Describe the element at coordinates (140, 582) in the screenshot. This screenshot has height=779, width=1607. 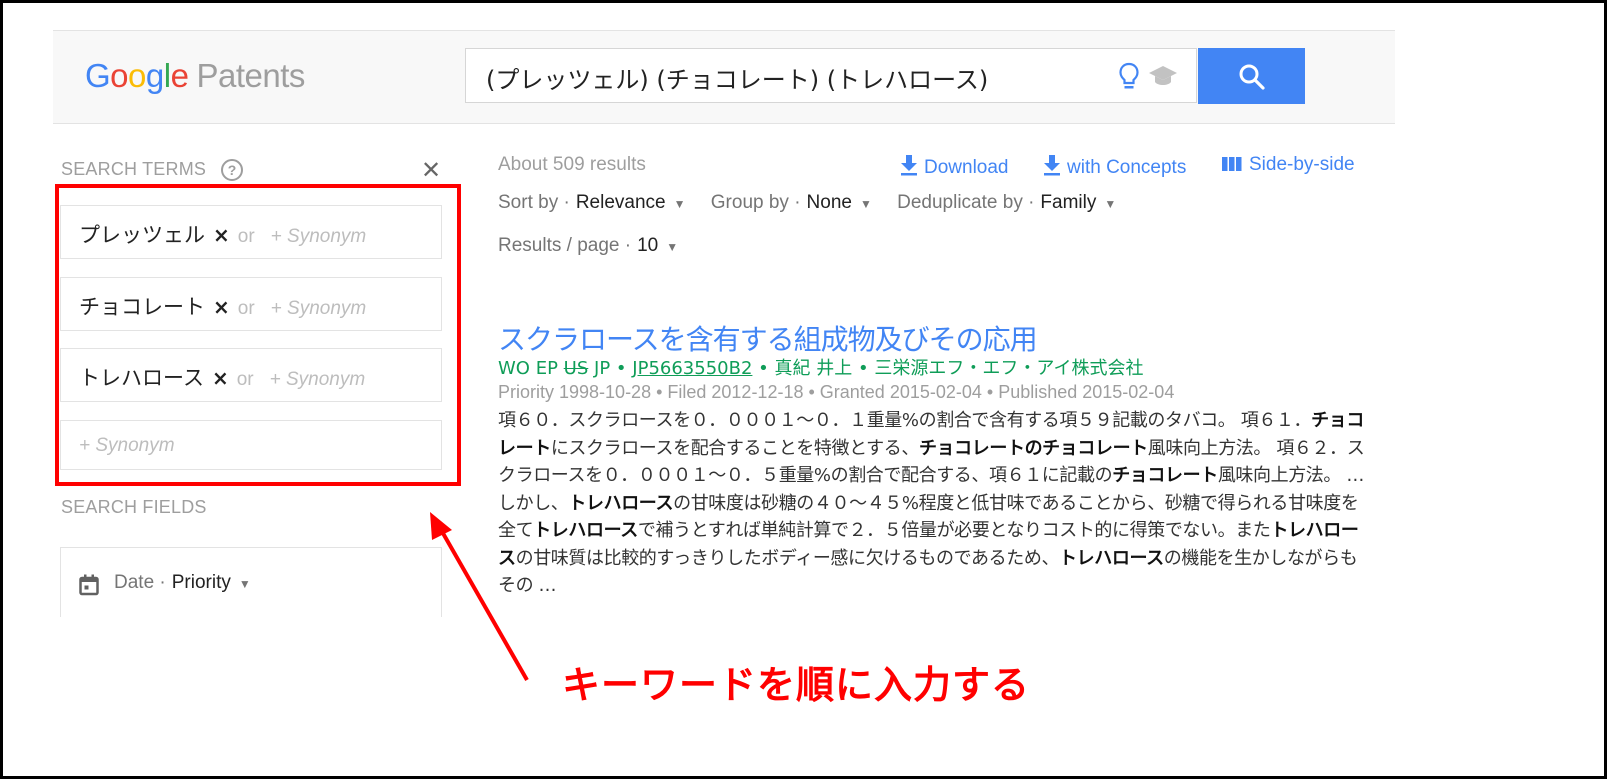
I see `date-label: Date ·` at that location.